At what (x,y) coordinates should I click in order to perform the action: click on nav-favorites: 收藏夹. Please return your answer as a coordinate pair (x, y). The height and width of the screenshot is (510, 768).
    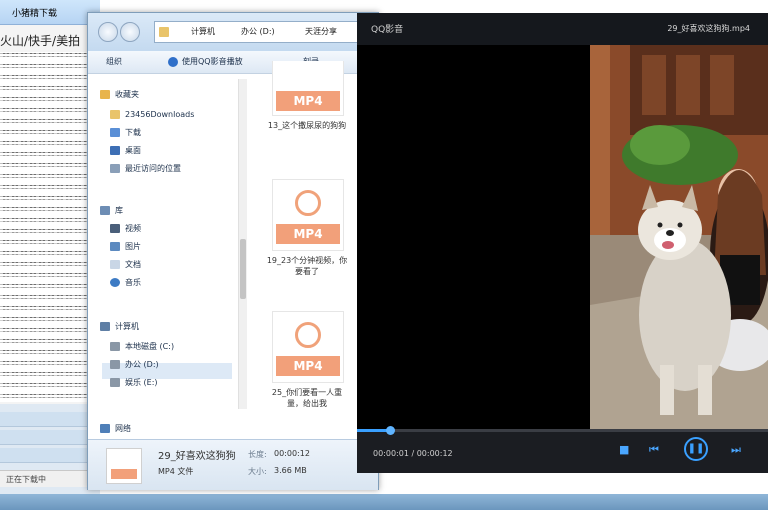
    Looking at the image, I should click on (119, 94).